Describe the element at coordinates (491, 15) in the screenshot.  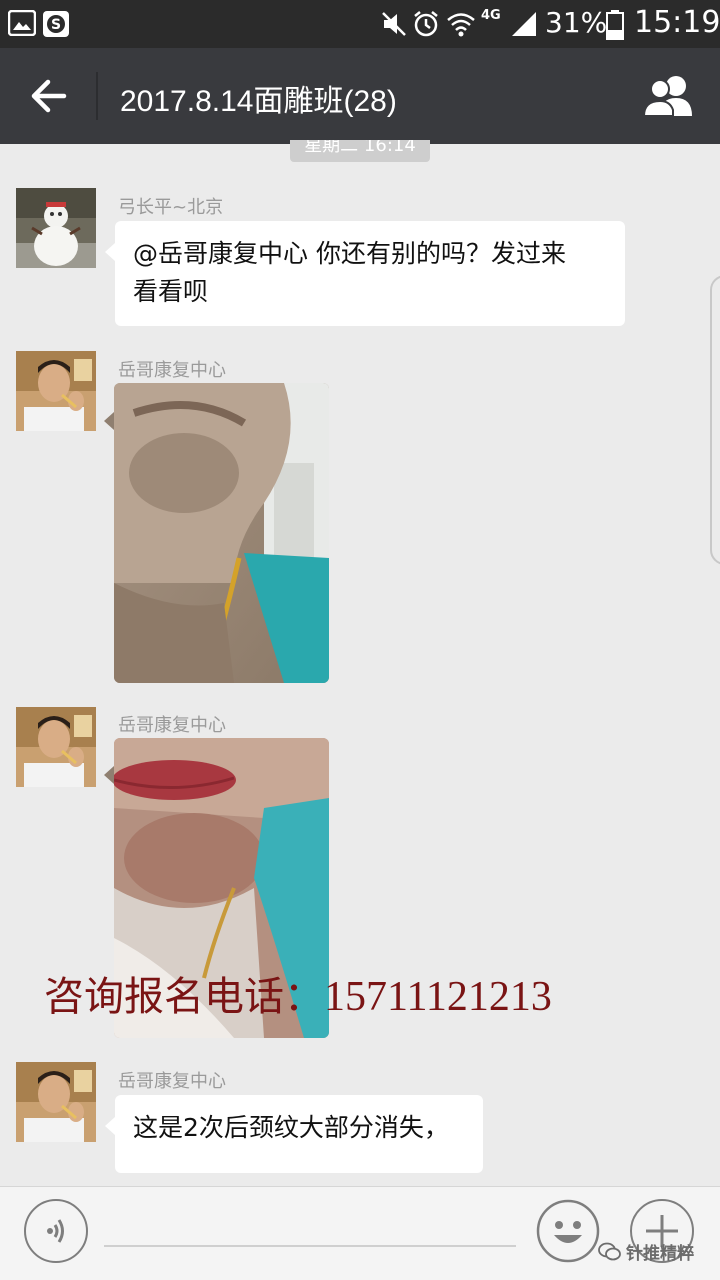
I see `network-type: 4G` at that location.